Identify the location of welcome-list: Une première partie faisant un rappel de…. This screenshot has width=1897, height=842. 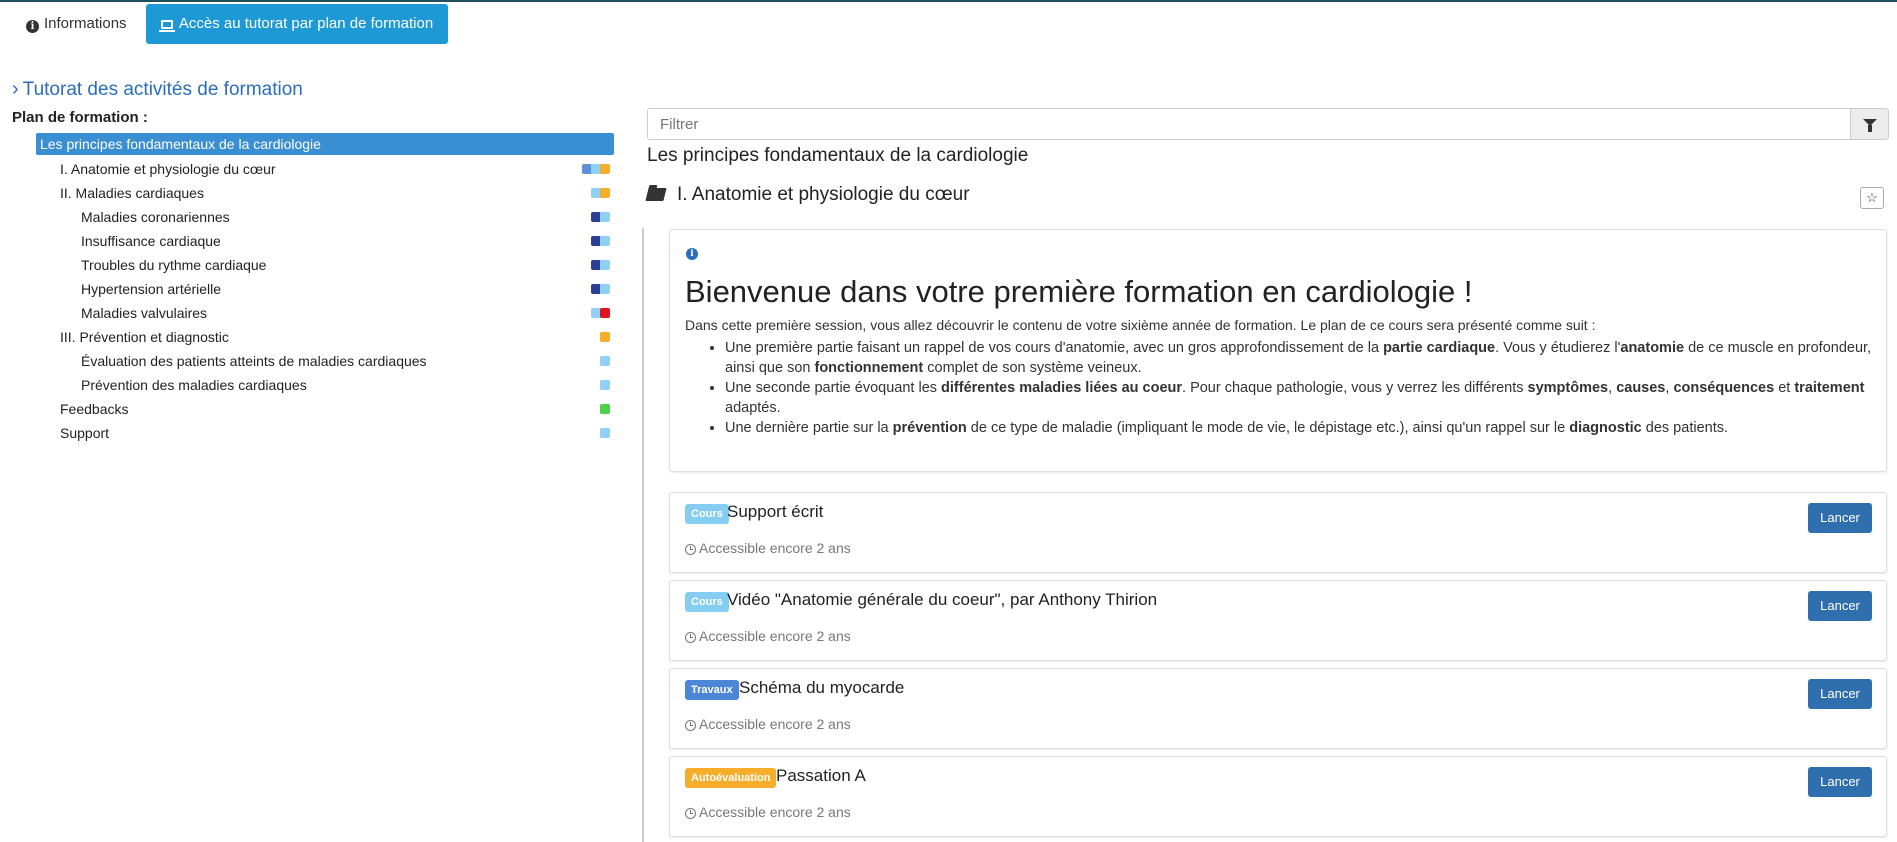
(1280, 388).